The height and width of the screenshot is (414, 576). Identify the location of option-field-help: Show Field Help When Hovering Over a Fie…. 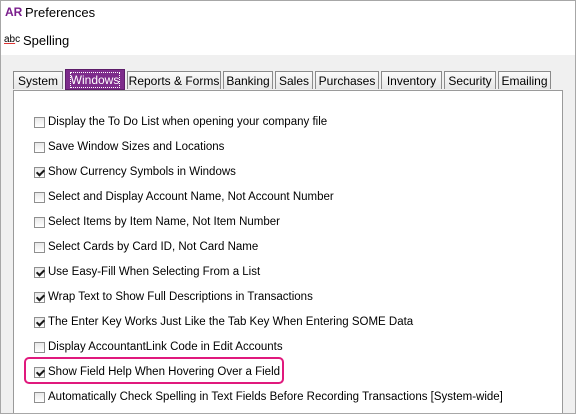
(157, 372).